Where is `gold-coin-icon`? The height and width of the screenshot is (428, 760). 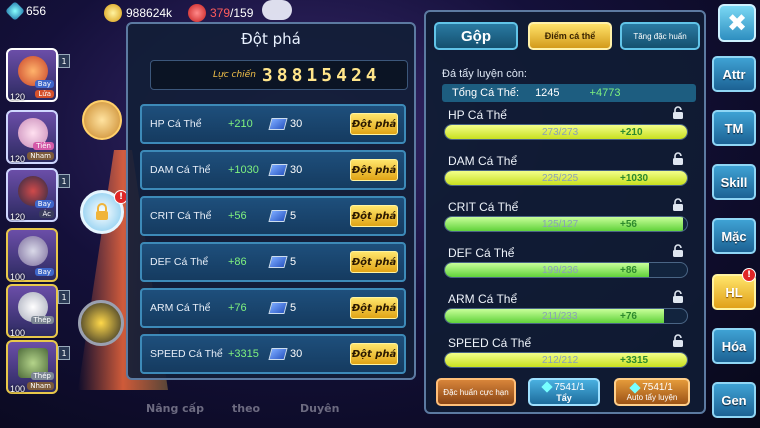 gold-coin-icon is located at coordinates (113, 13).